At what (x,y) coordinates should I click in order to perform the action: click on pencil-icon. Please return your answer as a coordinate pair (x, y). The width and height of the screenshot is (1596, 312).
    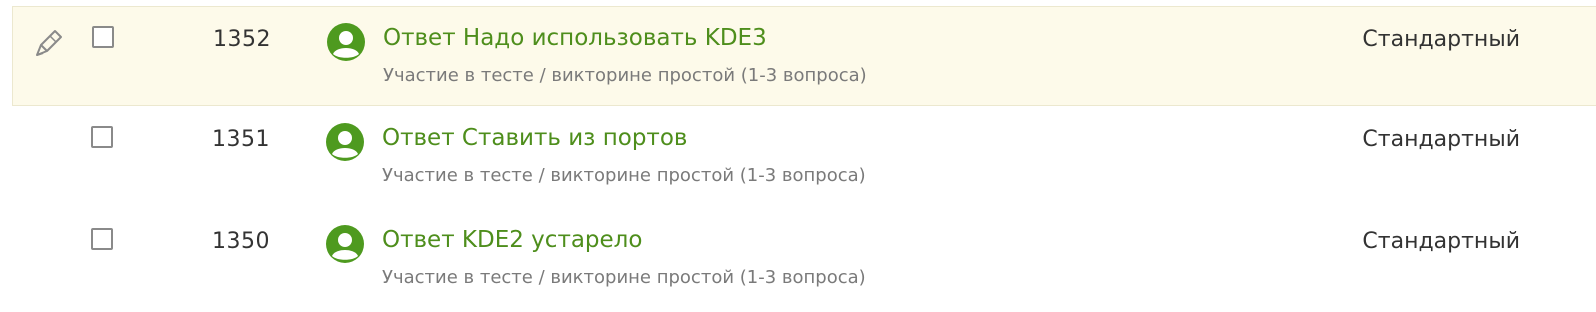
    Looking at the image, I should click on (49, 43).